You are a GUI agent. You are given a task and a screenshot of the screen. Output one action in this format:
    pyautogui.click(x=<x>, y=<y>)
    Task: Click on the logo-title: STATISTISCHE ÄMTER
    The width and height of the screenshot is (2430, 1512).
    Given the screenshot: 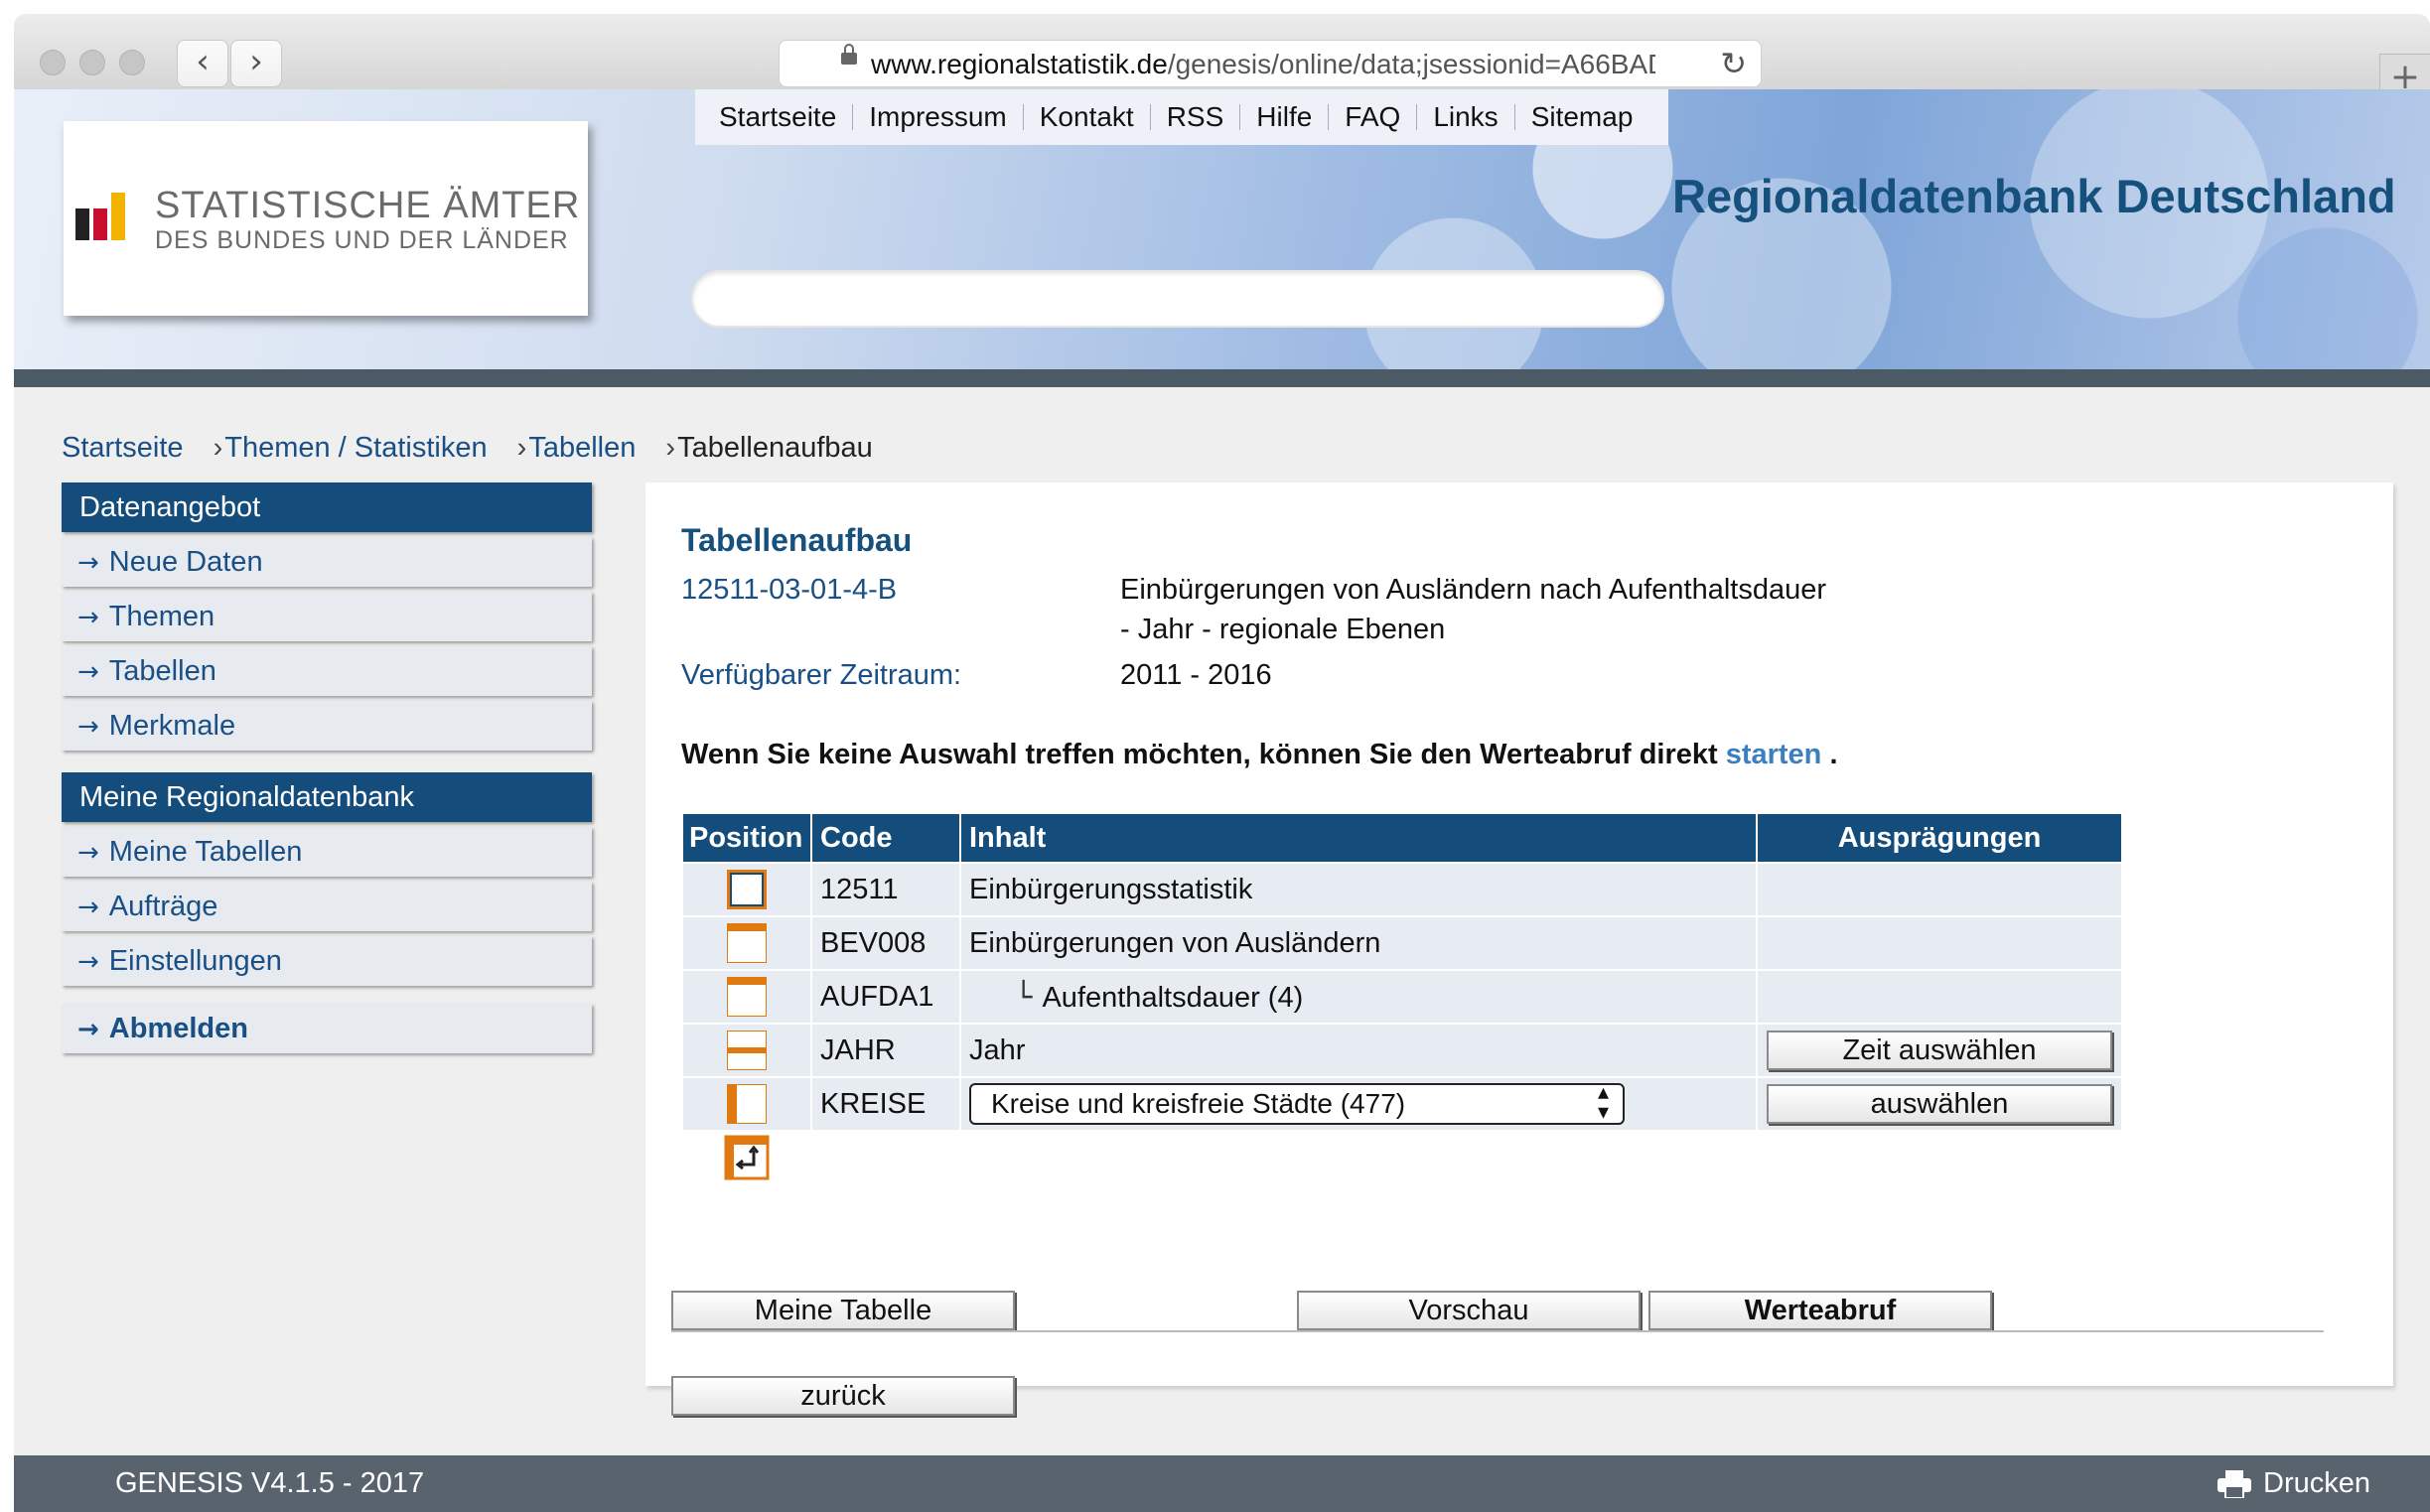 What is the action you would take?
    pyautogui.click(x=368, y=205)
    